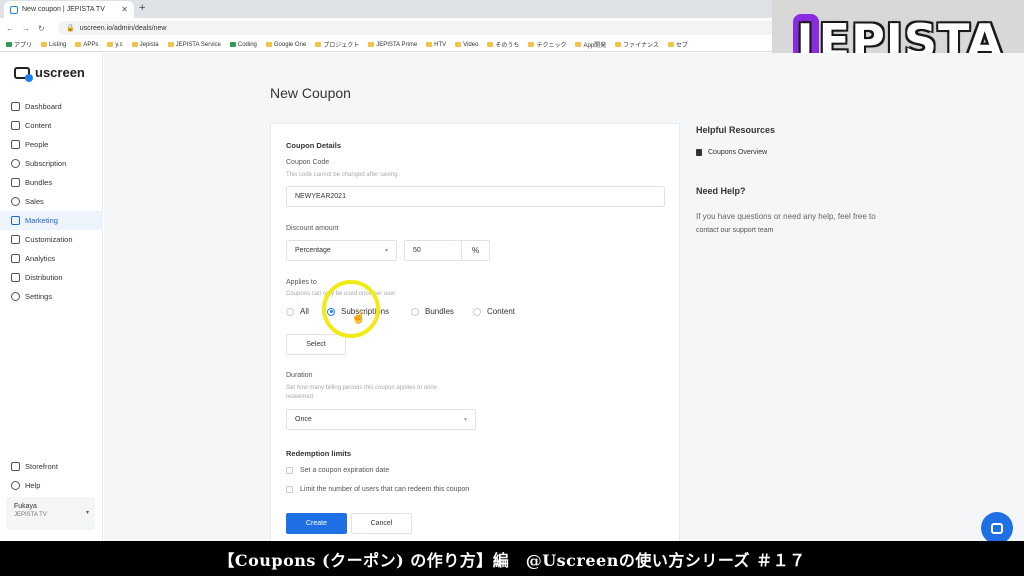 This screenshot has height=576, width=1024. What do you see at coordinates (314, 145) in the screenshot?
I see `coupon-details-title: Coupon Details` at bounding box center [314, 145].